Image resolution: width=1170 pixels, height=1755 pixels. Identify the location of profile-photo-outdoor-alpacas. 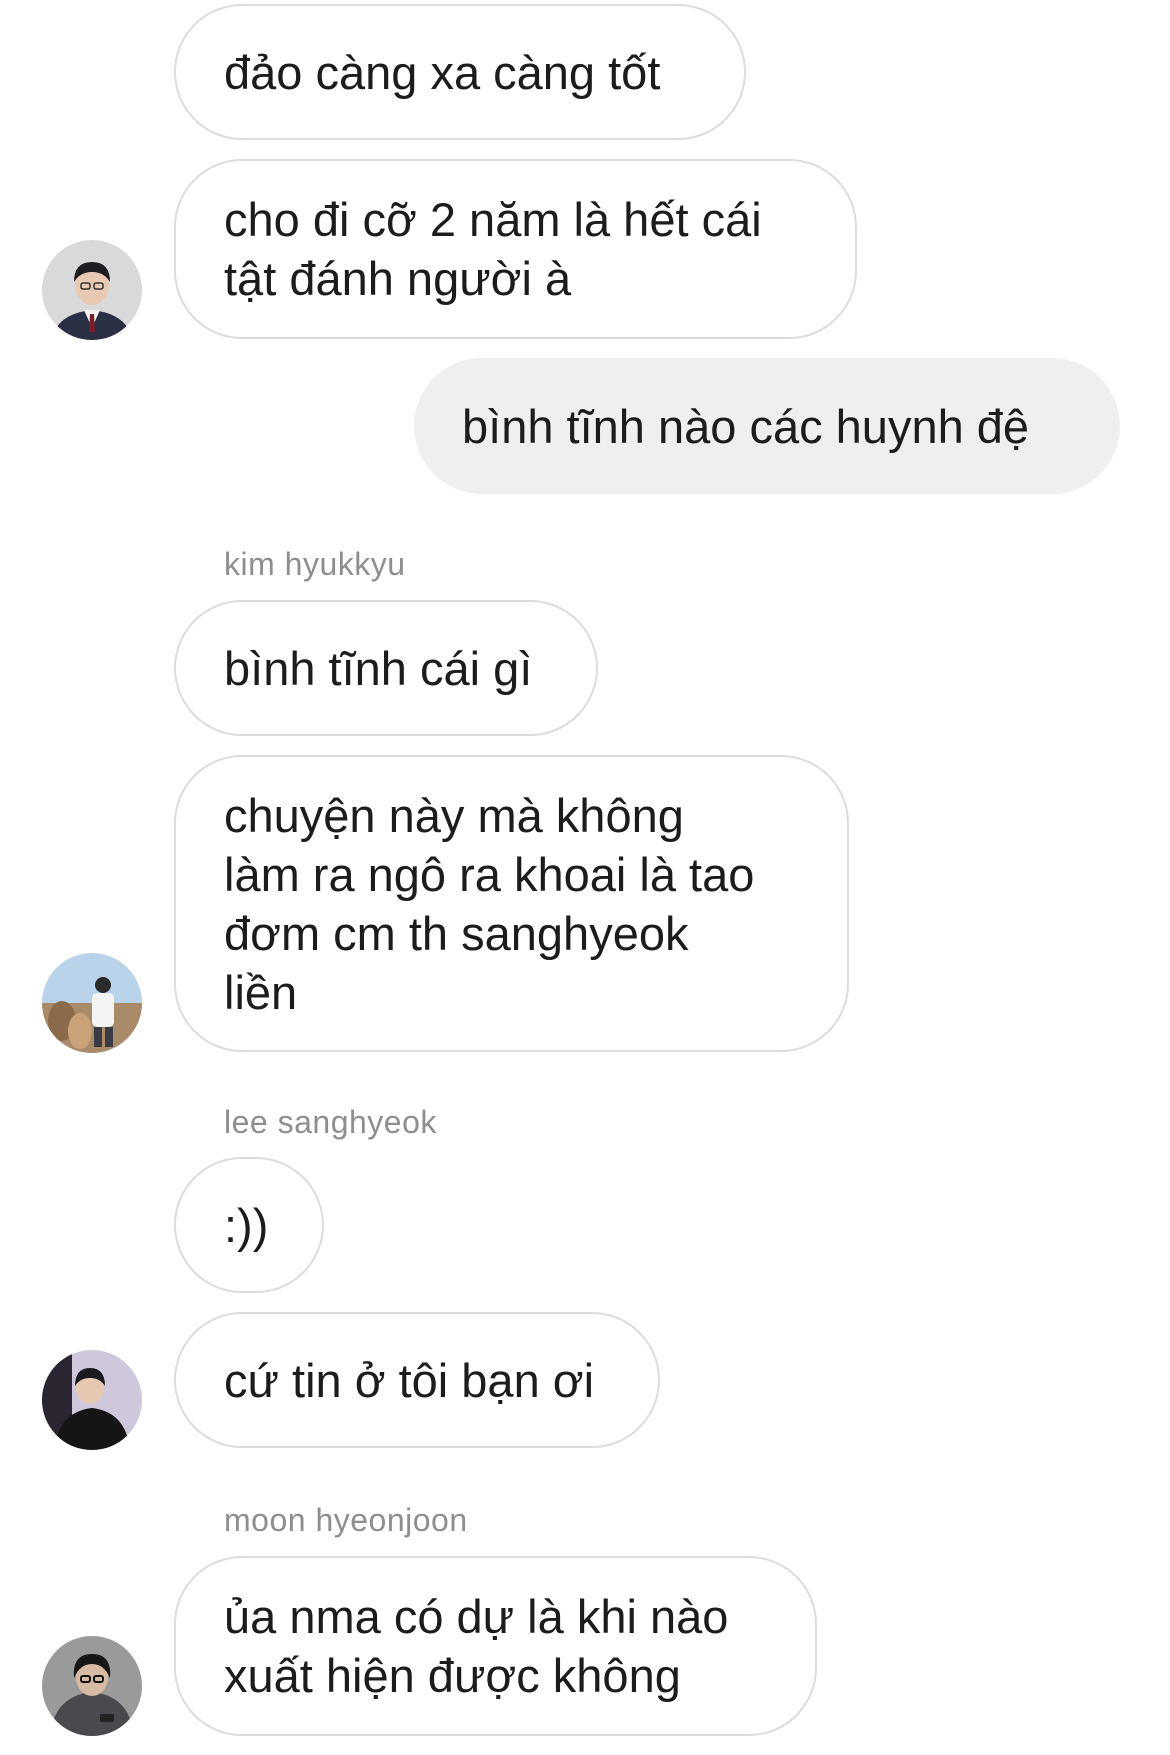
(92, 1003).